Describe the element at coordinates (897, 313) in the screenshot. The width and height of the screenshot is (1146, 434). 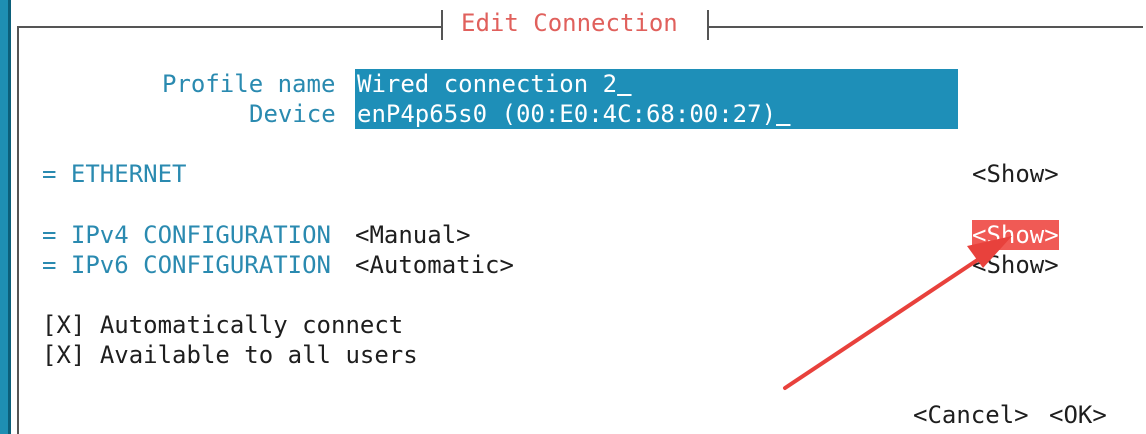
I see `annotation-arrow-icon` at that location.